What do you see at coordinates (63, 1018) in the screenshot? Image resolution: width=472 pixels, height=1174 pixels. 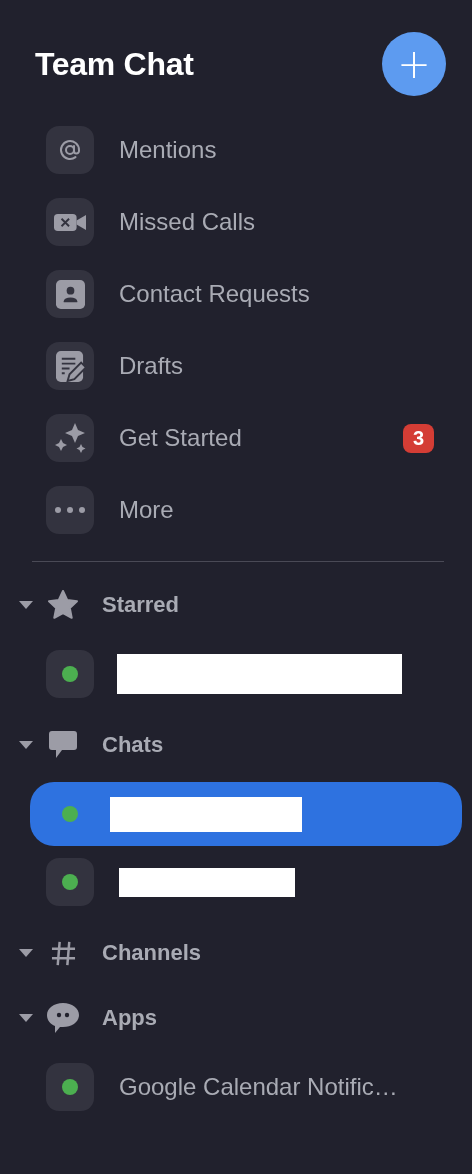 I see `chat-bubble-icon` at bounding box center [63, 1018].